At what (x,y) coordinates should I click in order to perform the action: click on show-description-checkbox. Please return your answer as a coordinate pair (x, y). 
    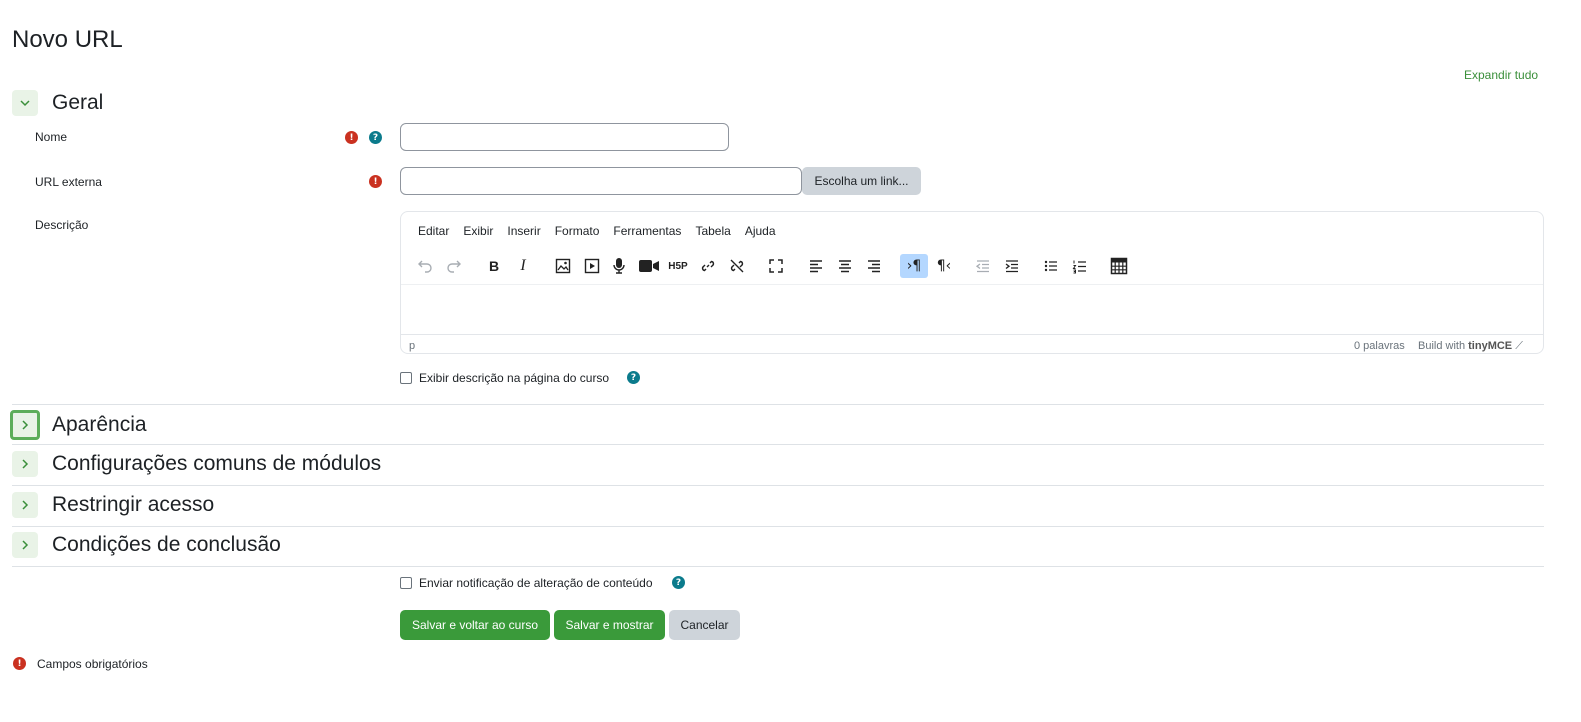
    Looking at the image, I should click on (406, 378).